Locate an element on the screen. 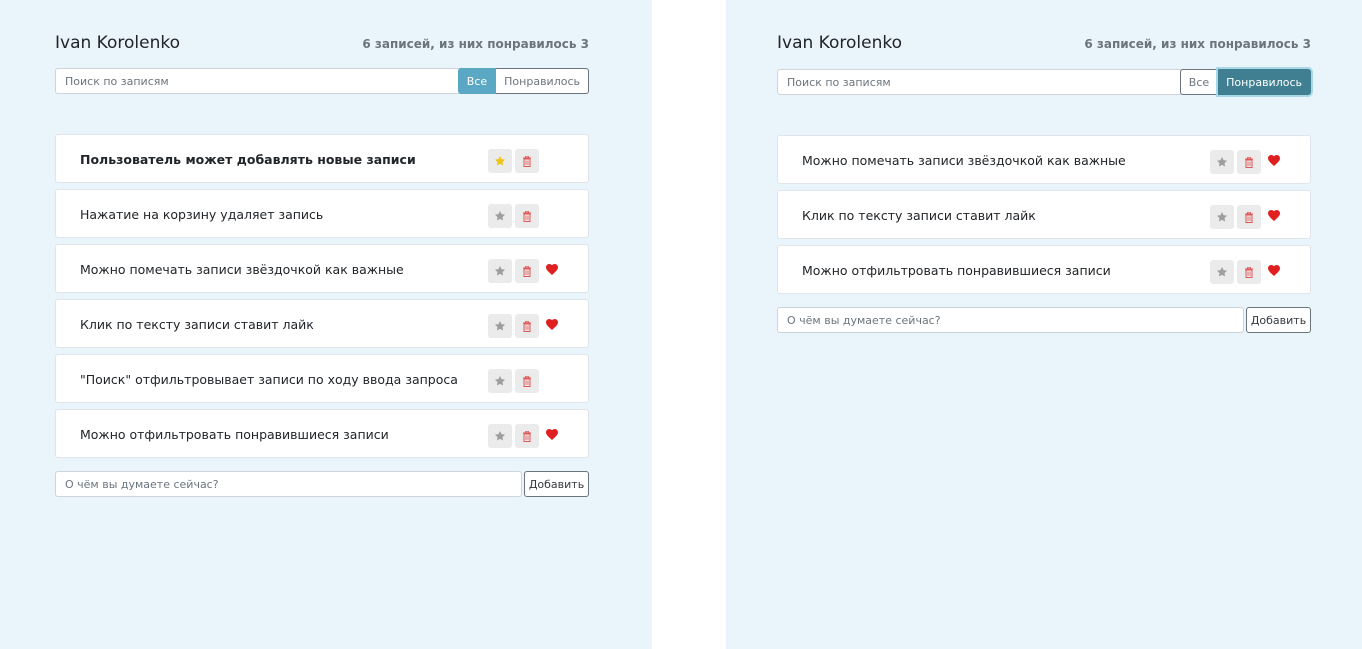 Image resolution: width=1362 pixels, height=649 pixels. post-list-item: Нажатие на корзину удаляет запись is located at coordinates (322, 213).